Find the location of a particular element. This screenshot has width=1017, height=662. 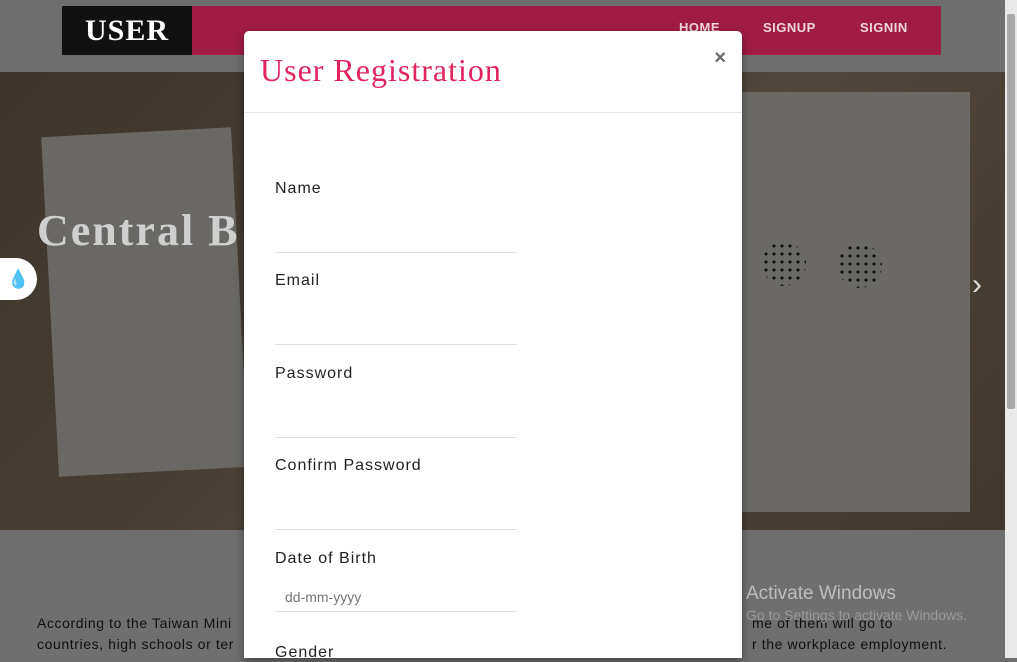

gender-field: Gender is located at coordinates (396, 653).